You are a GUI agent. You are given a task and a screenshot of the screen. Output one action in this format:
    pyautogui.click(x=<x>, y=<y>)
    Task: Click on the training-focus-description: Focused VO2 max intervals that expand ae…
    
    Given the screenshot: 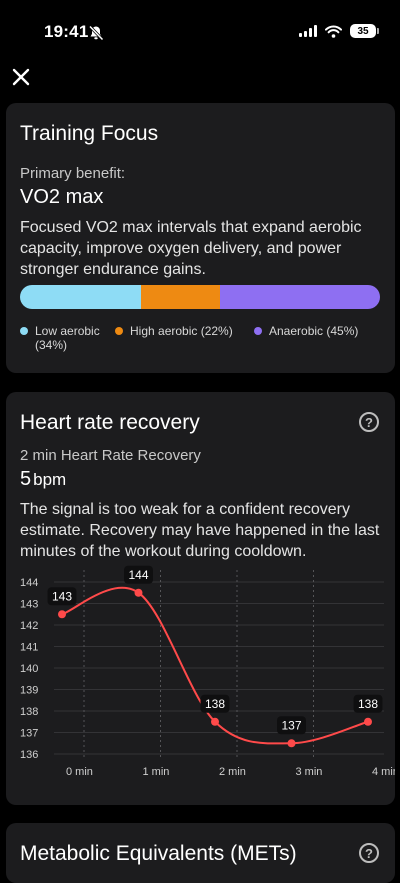 What is the action you would take?
    pyautogui.click(x=191, y=248)
    